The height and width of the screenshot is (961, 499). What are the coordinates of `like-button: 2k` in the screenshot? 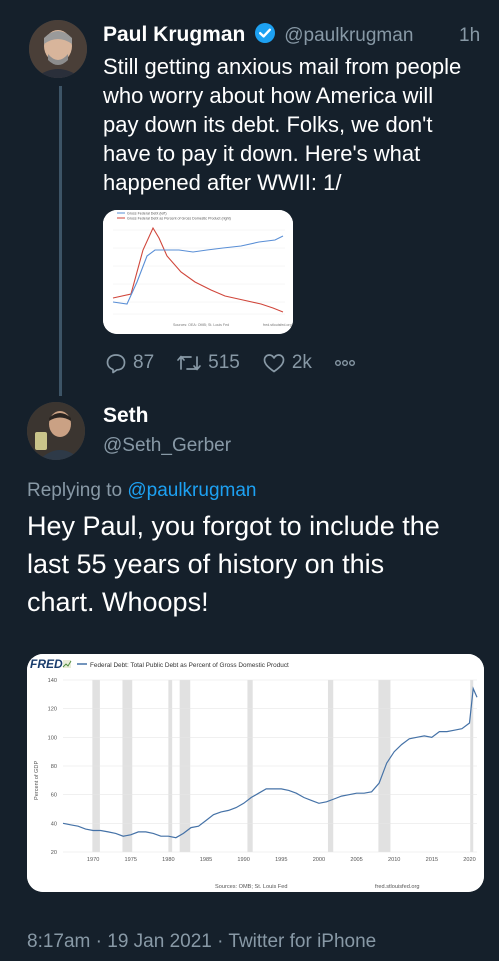 It's located at (287, 363).